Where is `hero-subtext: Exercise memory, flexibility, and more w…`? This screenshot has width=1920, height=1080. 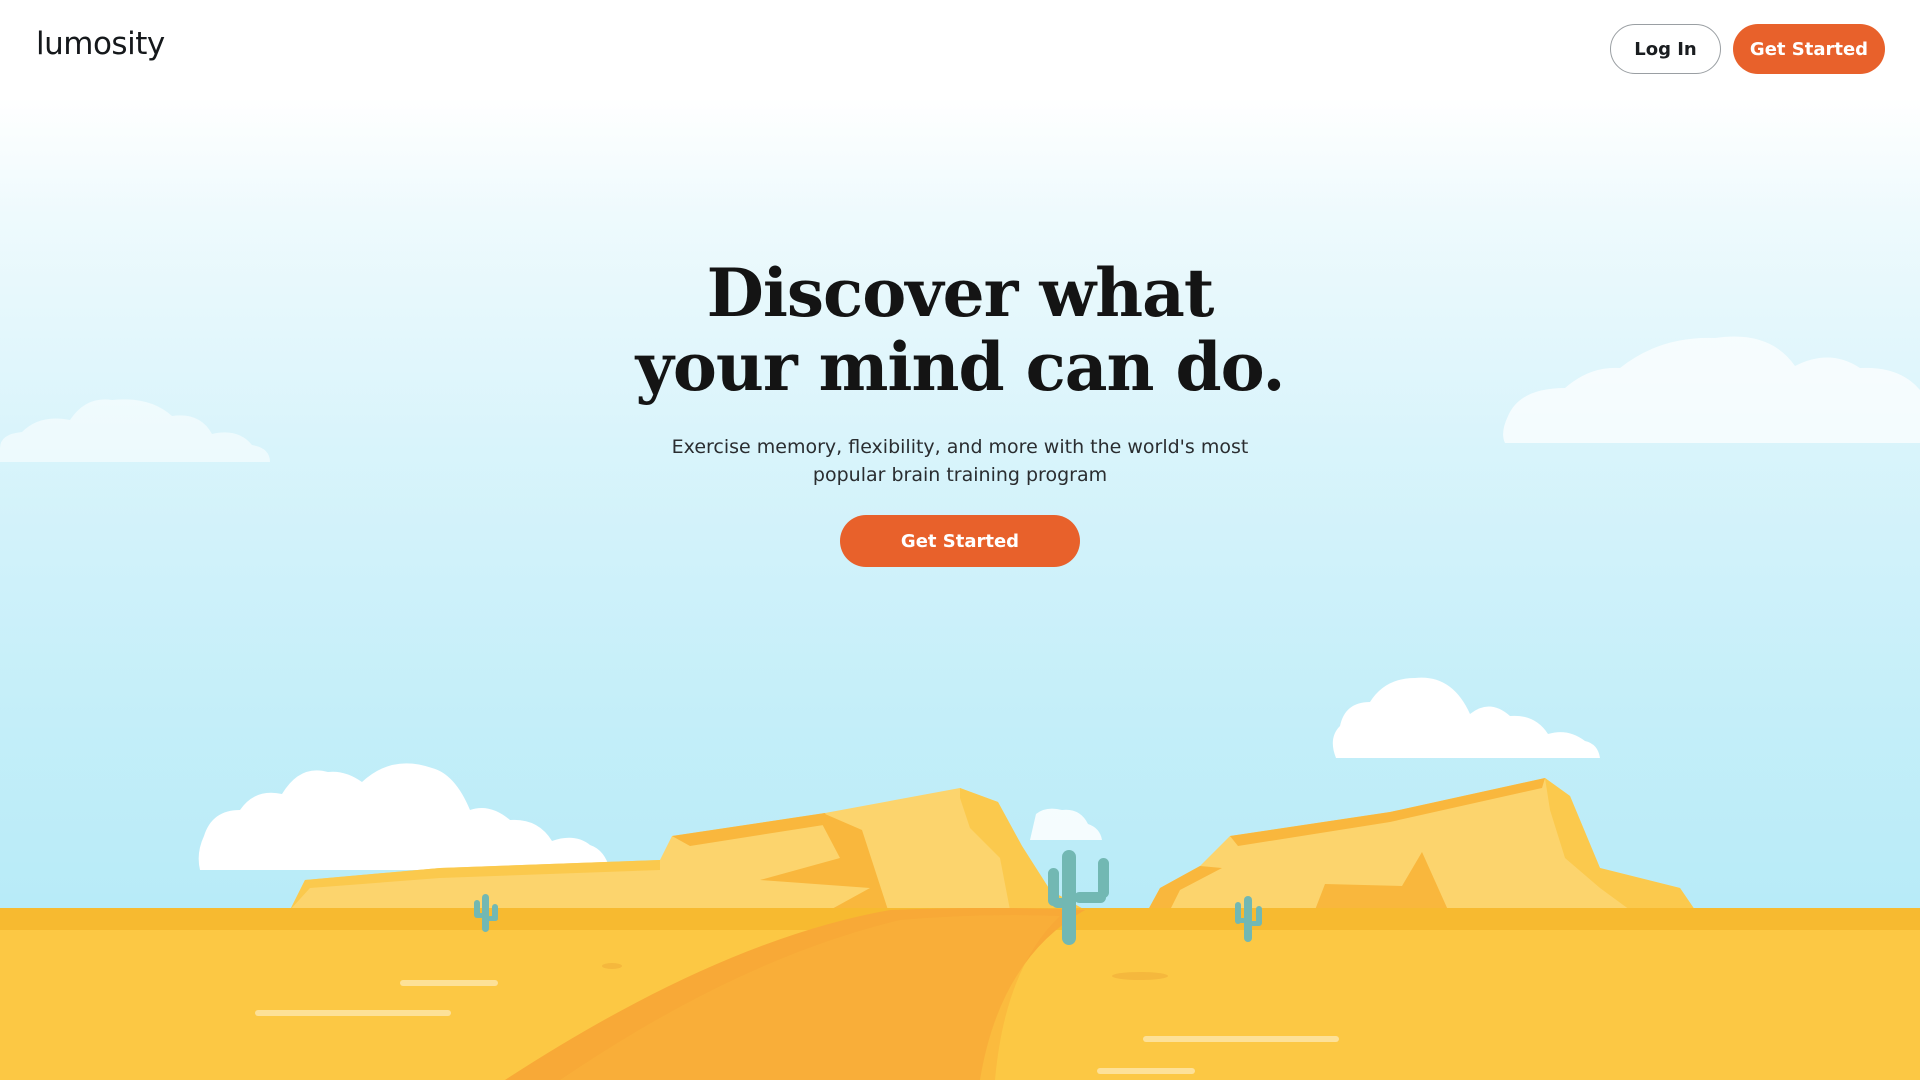
hero-subtext: Exercise memory, flexibility, and more w… is located at coordinates (960, 461).